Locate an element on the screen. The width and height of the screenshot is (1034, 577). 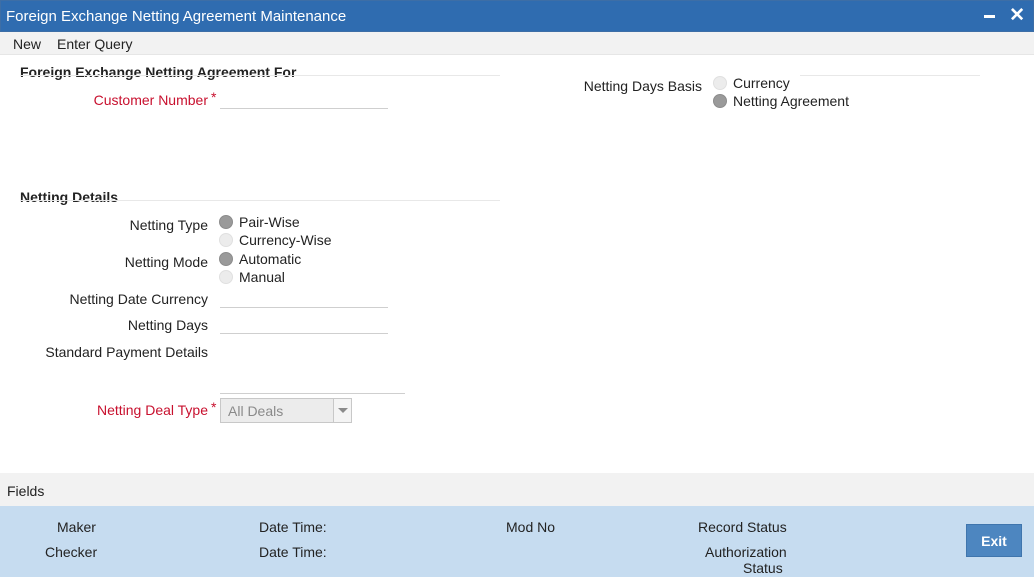
radio-netting-agreement-label: Netting Agreement is located at coordinates (791, 101).